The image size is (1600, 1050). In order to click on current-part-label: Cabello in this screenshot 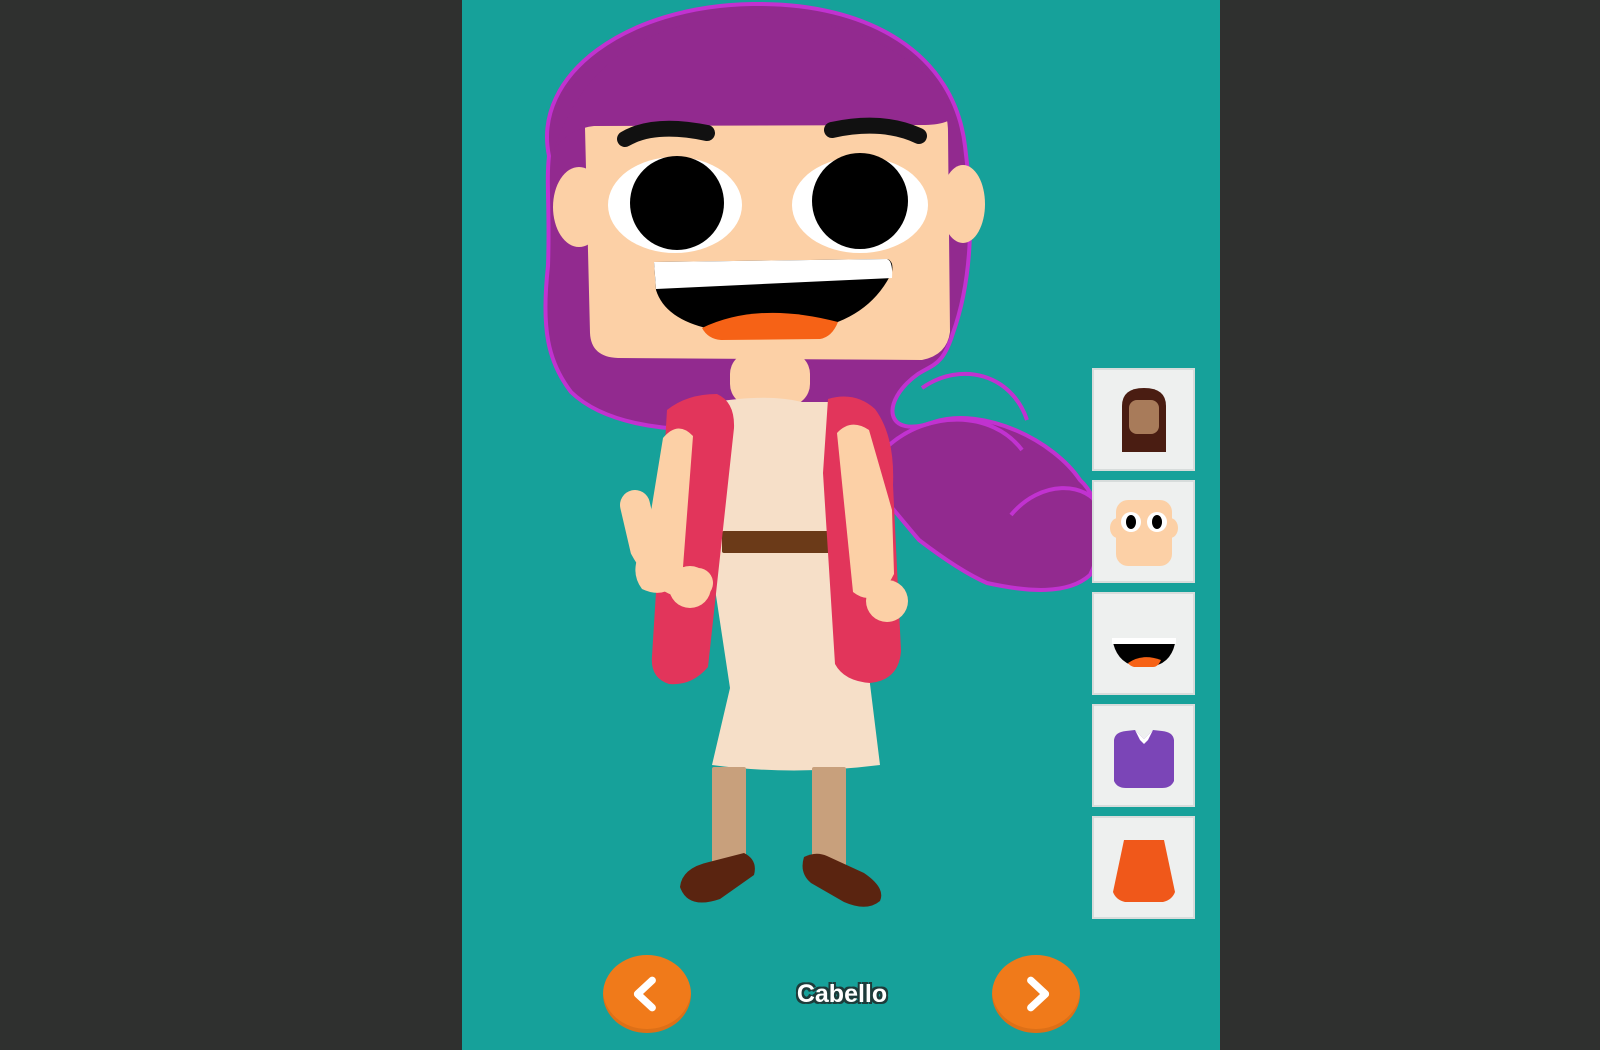, I will do `click(842, 994)`.